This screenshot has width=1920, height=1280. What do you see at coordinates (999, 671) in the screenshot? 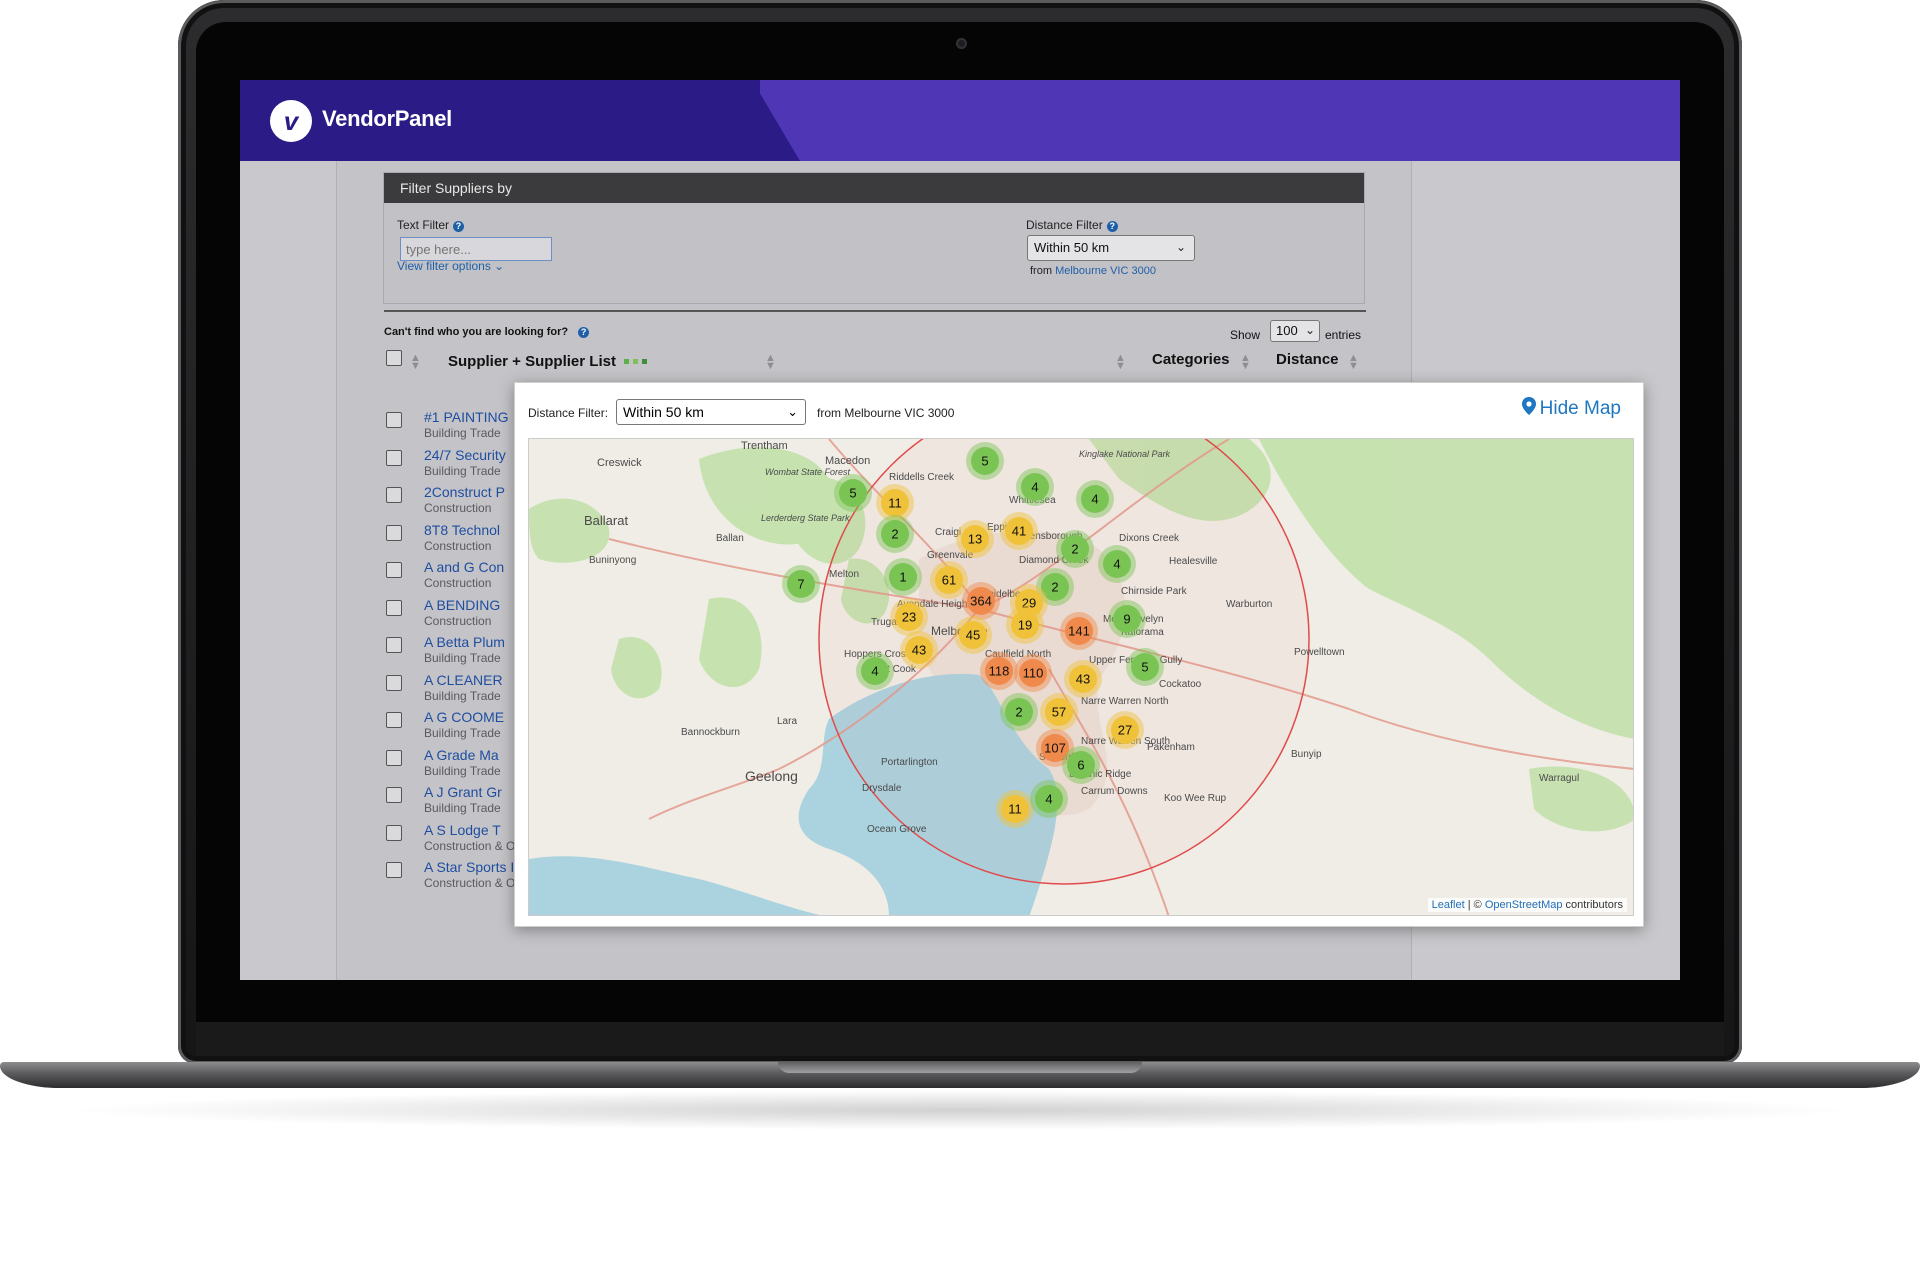
I see `cluster-marker: 118` at bounding box center [999, 671].